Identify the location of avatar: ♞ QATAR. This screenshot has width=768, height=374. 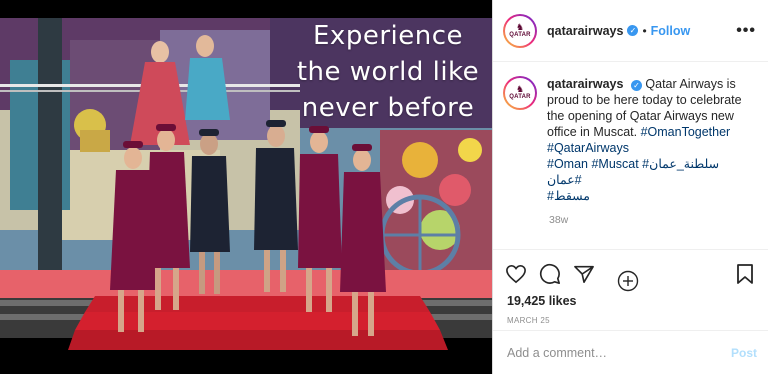
(520, 30).